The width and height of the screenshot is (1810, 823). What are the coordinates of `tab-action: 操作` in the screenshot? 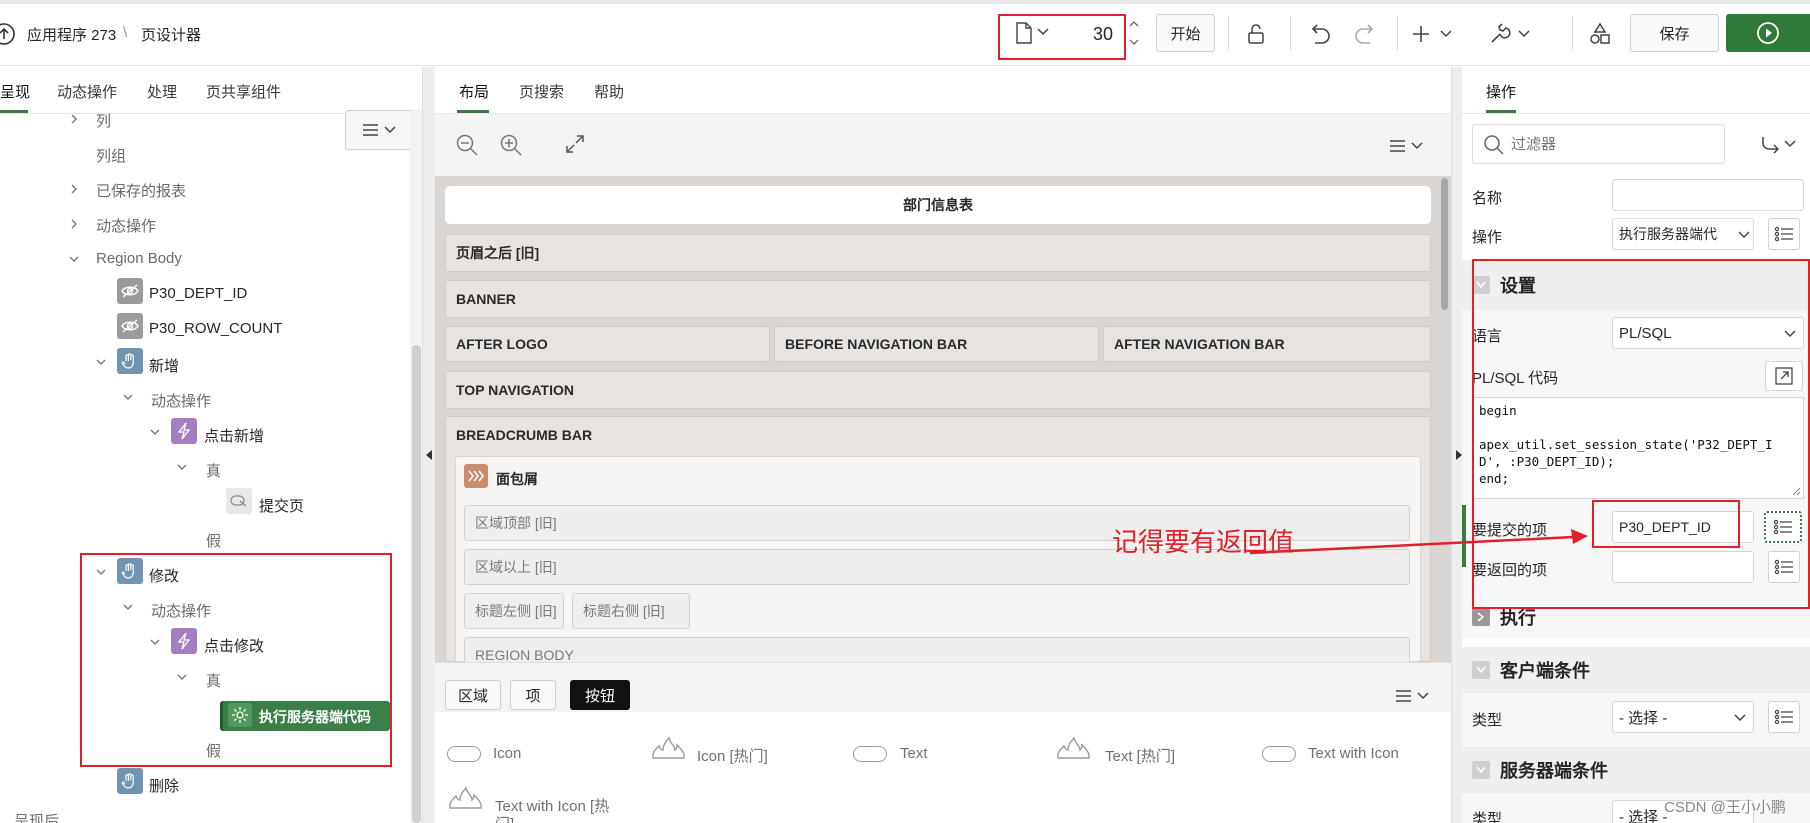 It's located at (1501, 91).